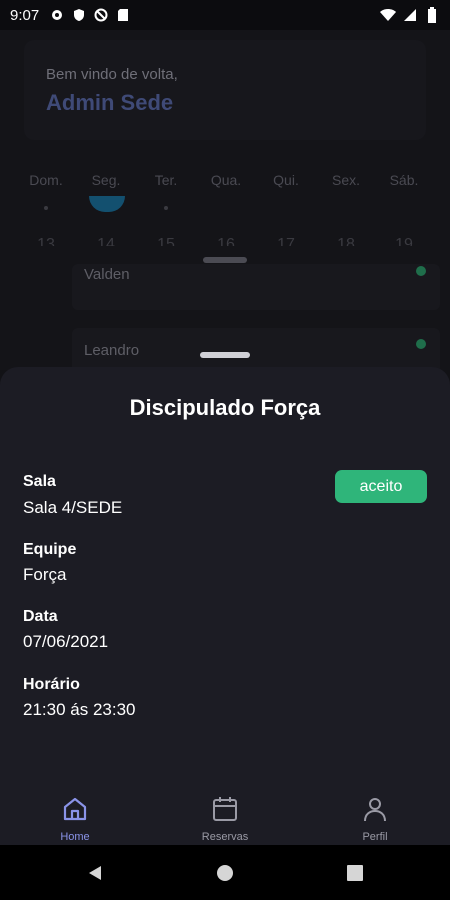  I want to click on field-label-horario: Horário, so click(51, 684).